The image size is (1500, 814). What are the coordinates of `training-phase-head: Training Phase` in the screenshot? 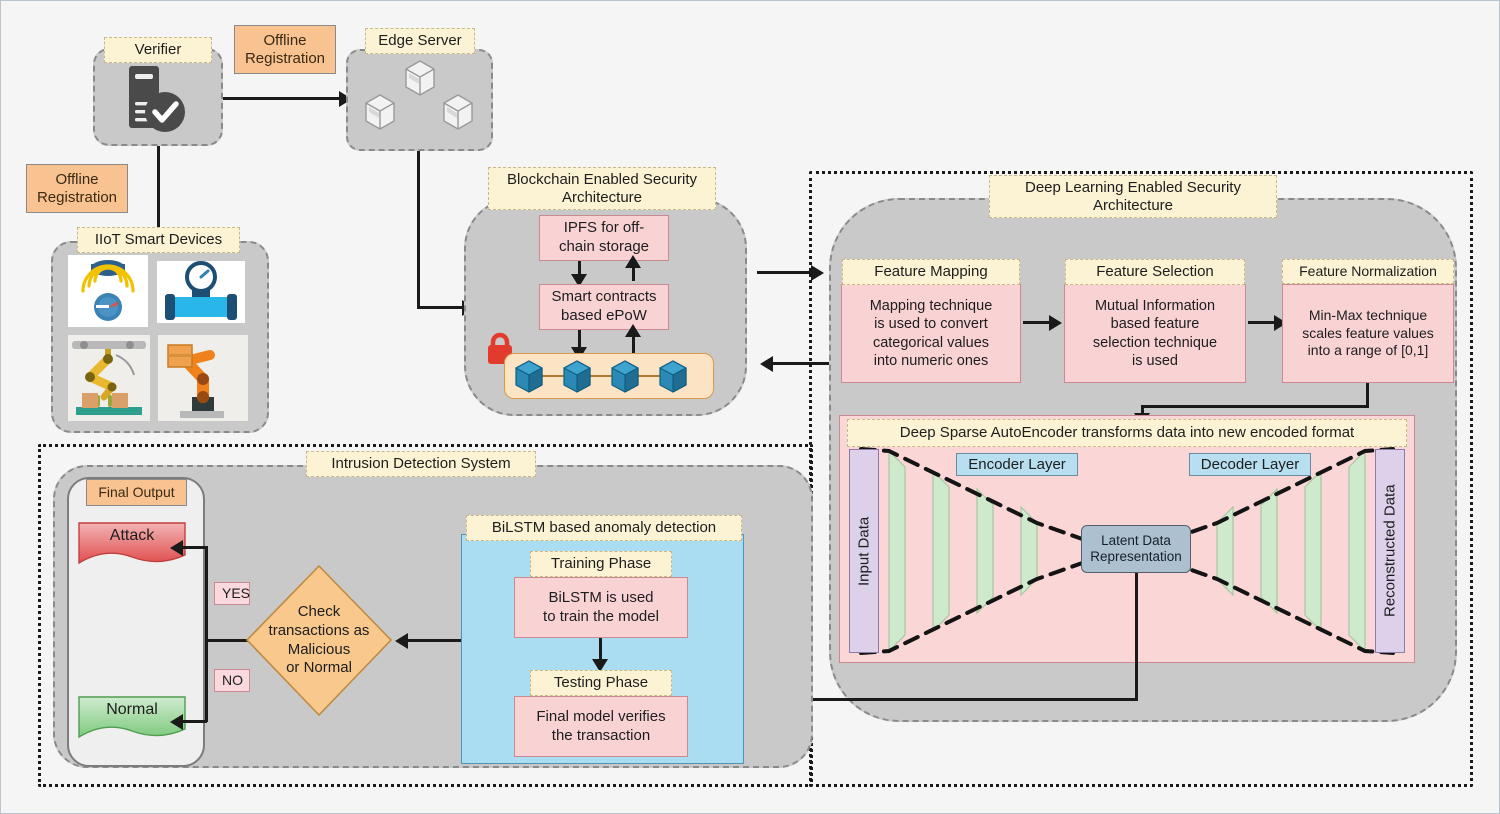 It's located at (601, 564).